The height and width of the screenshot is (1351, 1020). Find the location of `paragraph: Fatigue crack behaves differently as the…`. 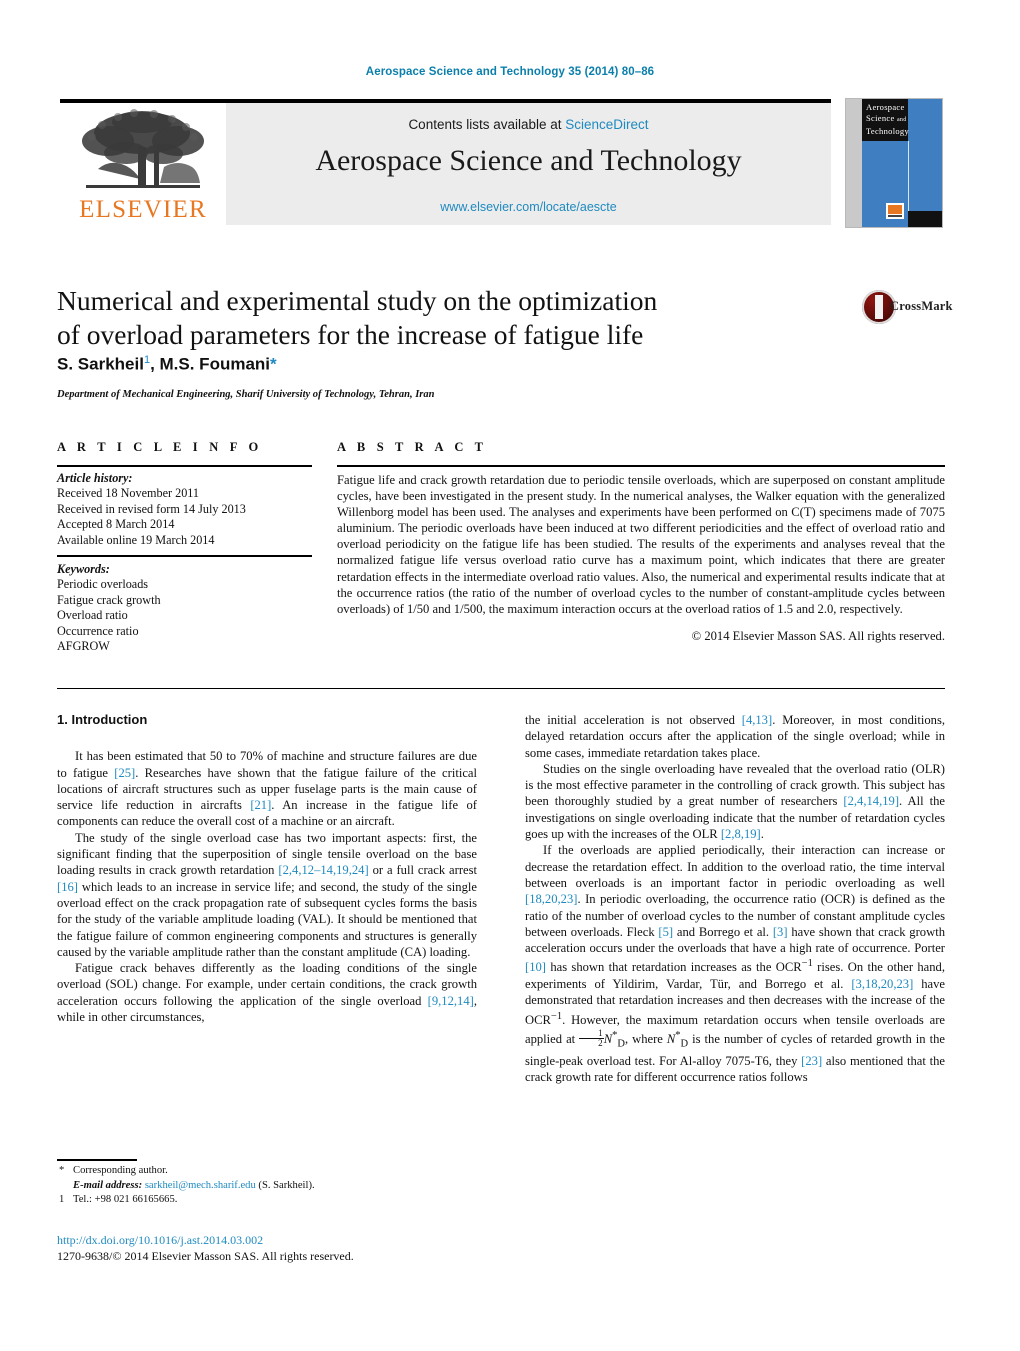

paragraph: Fatigue crack behaves differently as the… is located at coordinates (267, 993).